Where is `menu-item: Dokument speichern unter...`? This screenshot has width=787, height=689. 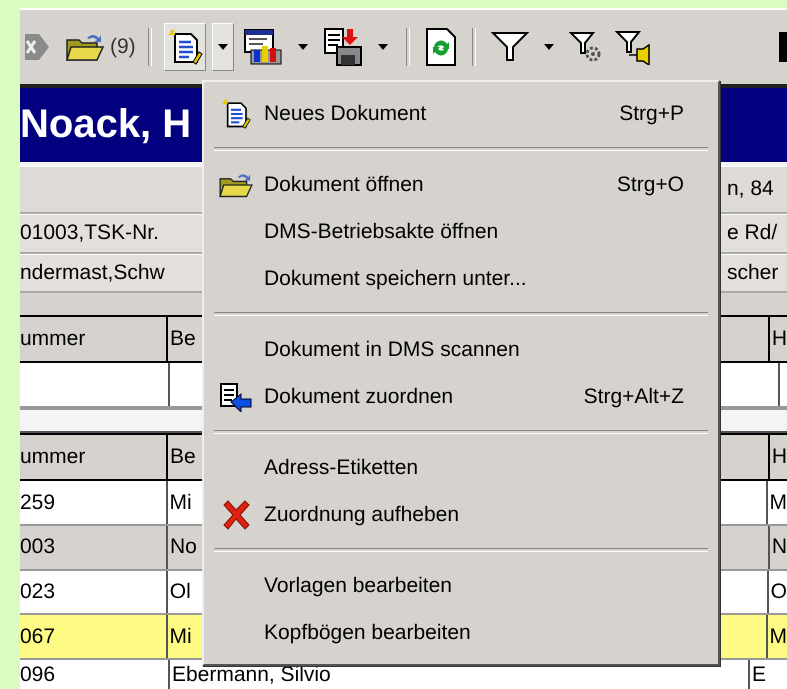
menu-item: Dokument speichern unter... is located at coordinates (461, 278).